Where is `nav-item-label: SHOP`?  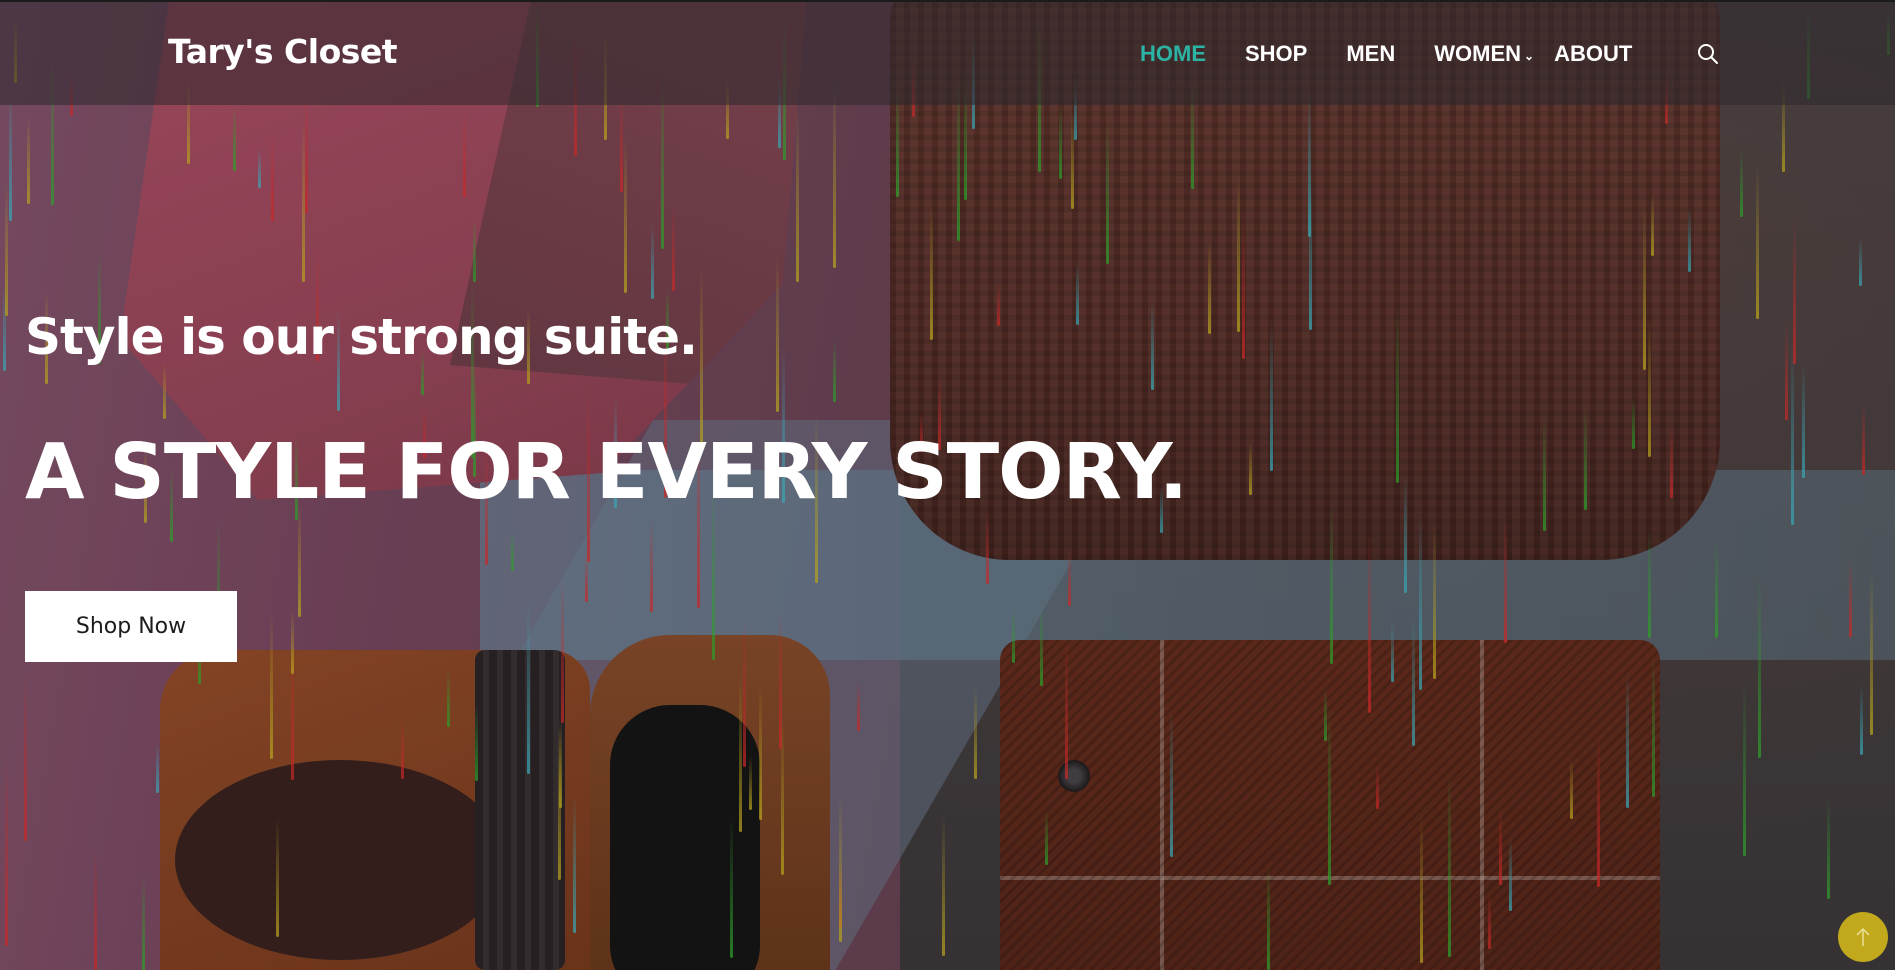
nav-item-label: SHOP is located at coordinates (1276, 53).